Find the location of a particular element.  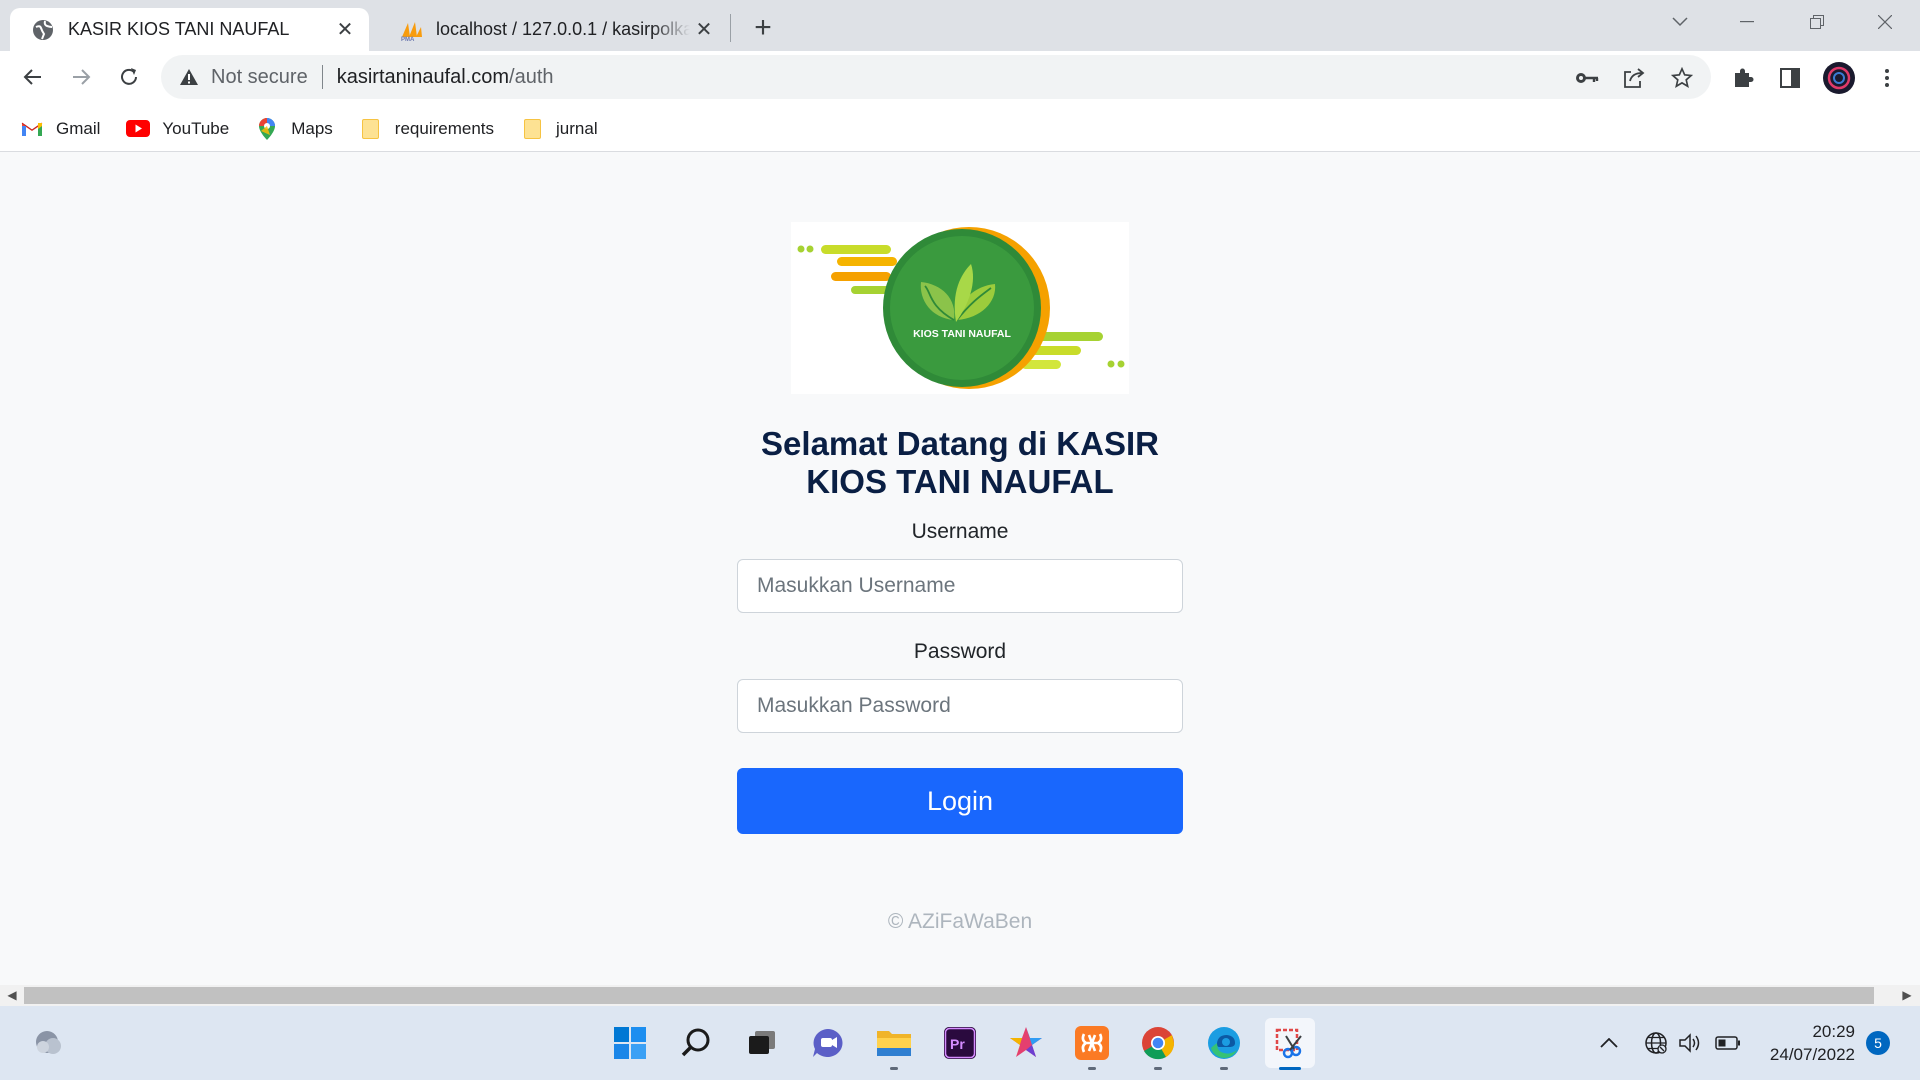

show-hidden-icons-icon is located at coordinates (1609, 1043).